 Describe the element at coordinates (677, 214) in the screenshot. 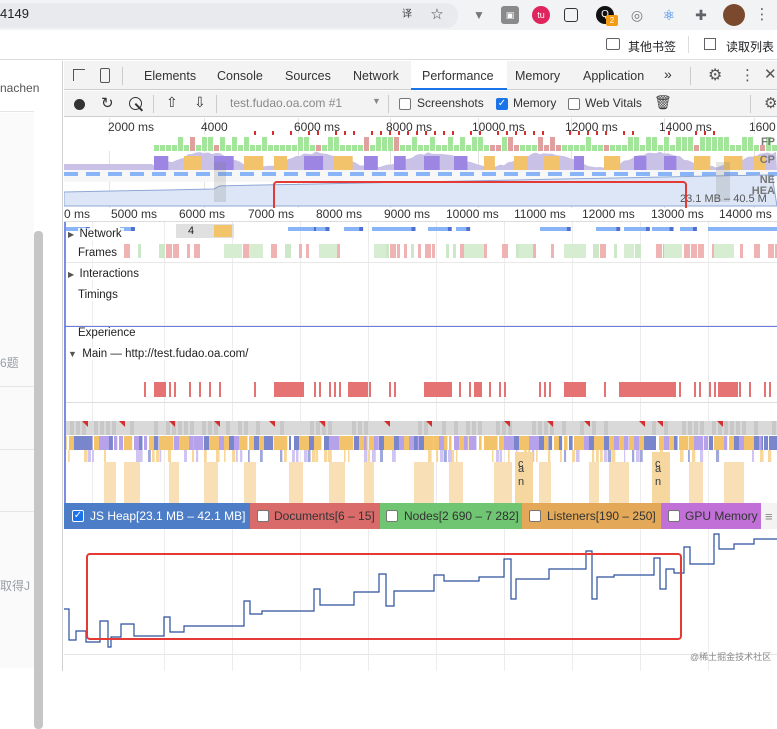

I see `ruler-tick: 13000 ms` at that location.